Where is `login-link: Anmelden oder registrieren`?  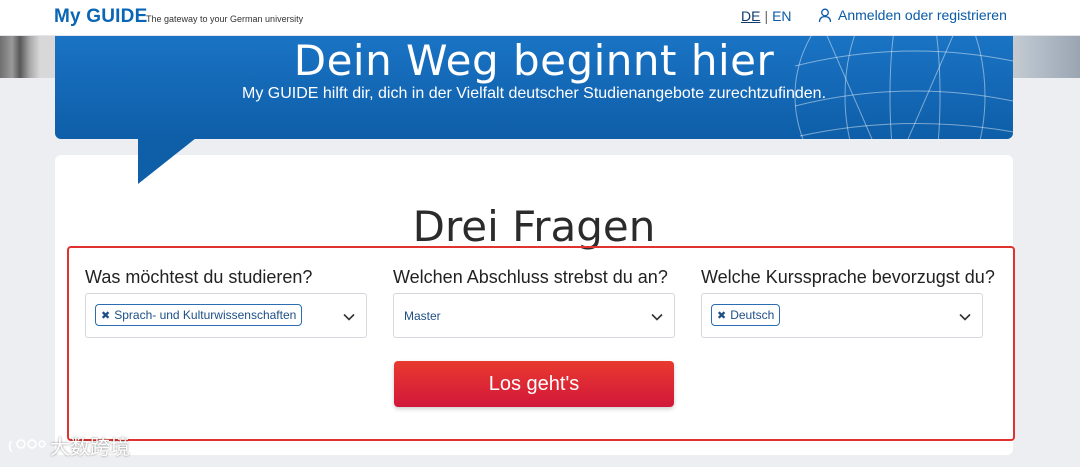
login-link: Anmelden oder registrieren is located at coordinates (912, 15).